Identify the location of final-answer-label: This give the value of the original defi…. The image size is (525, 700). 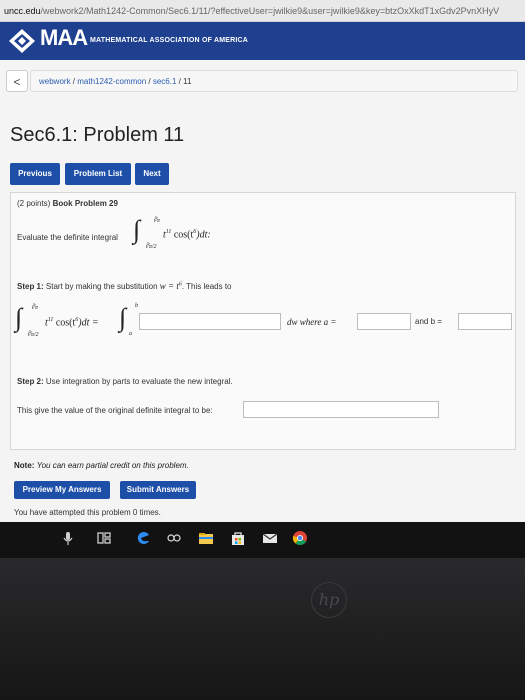
(115, 410).